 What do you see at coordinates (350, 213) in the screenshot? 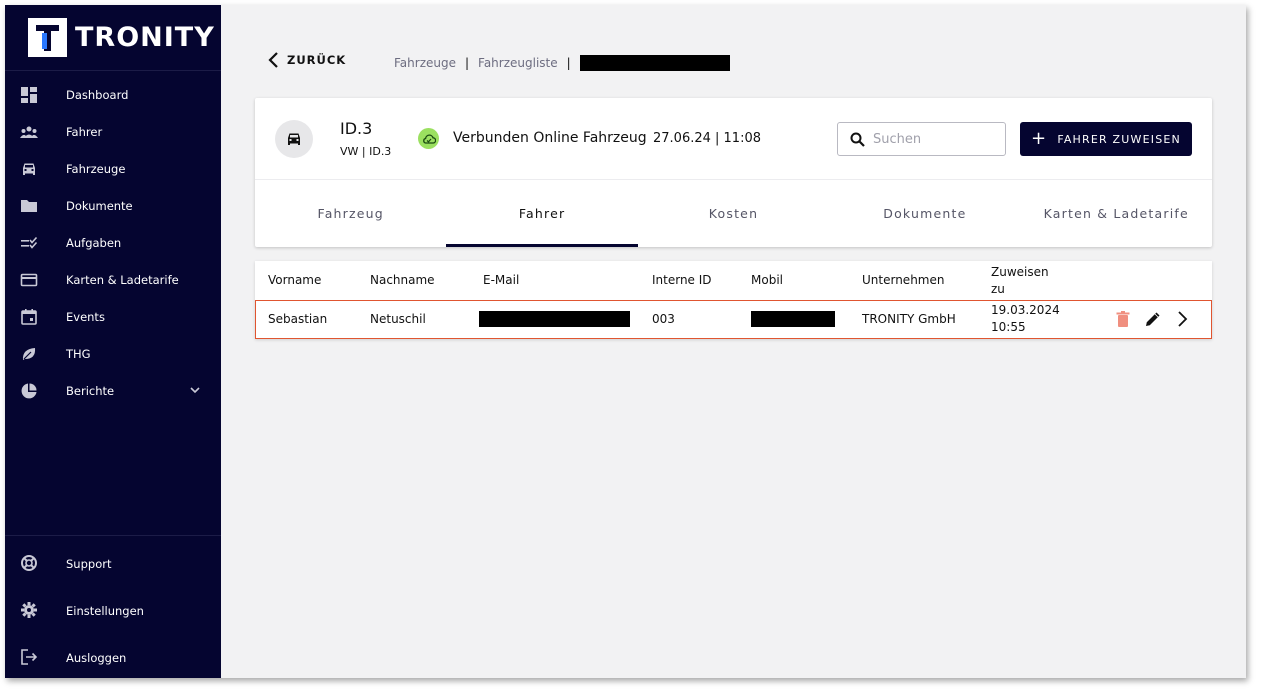
I see `tab-fahrzeug: Fahrzeug` at bounding box center [350, 213].